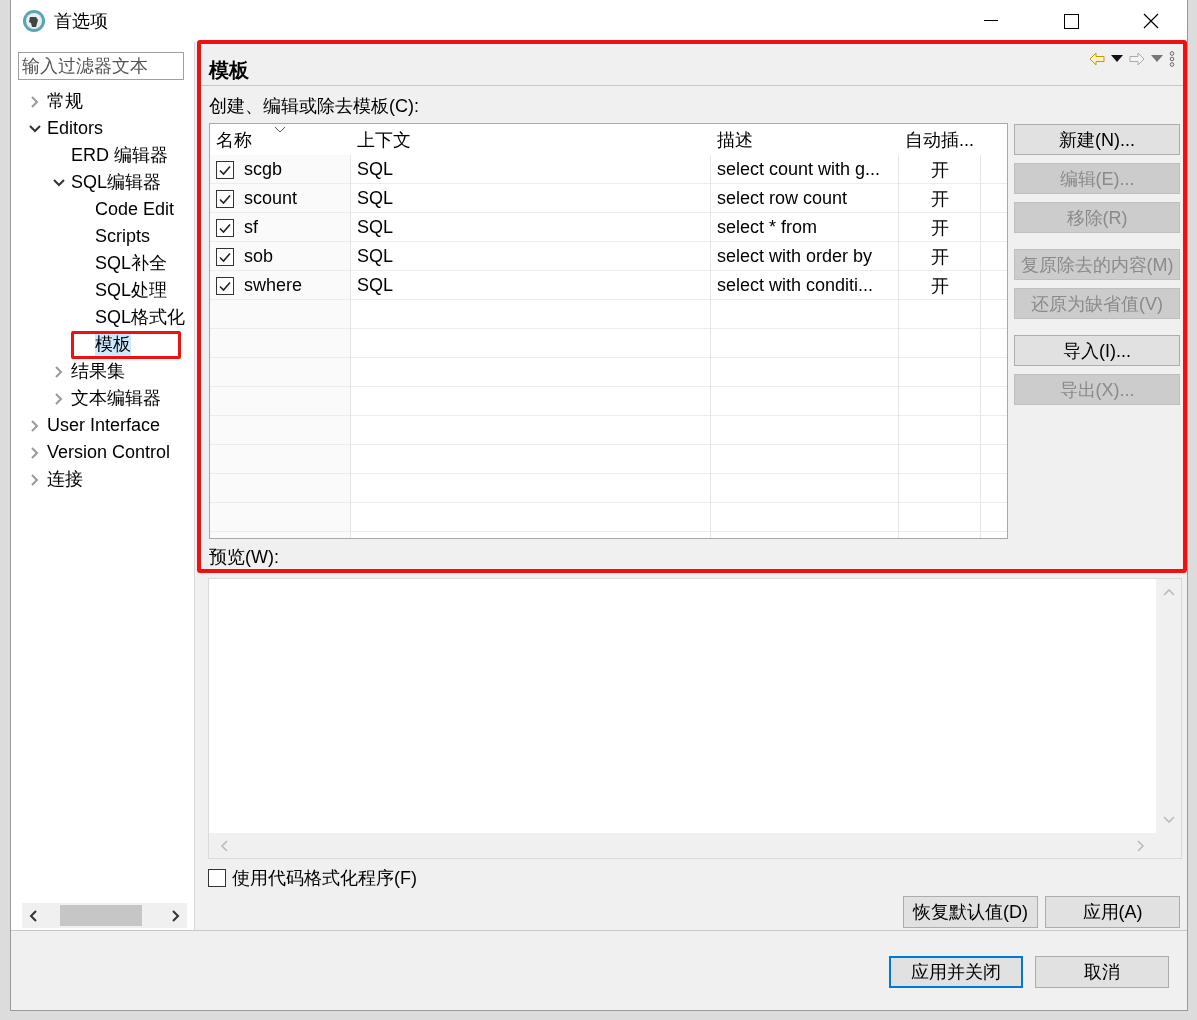  I want to click on forward-arrow-icon, so click(1137, 58).